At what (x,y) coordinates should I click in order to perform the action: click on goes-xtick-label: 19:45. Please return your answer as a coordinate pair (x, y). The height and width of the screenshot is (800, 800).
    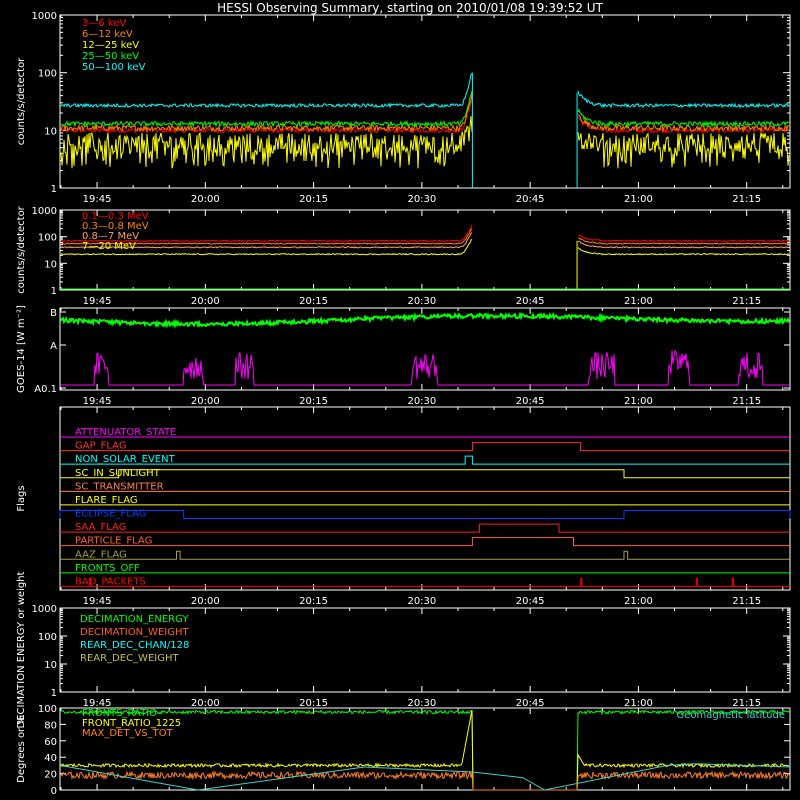
    Looking at the image, I should click on (97, 401).